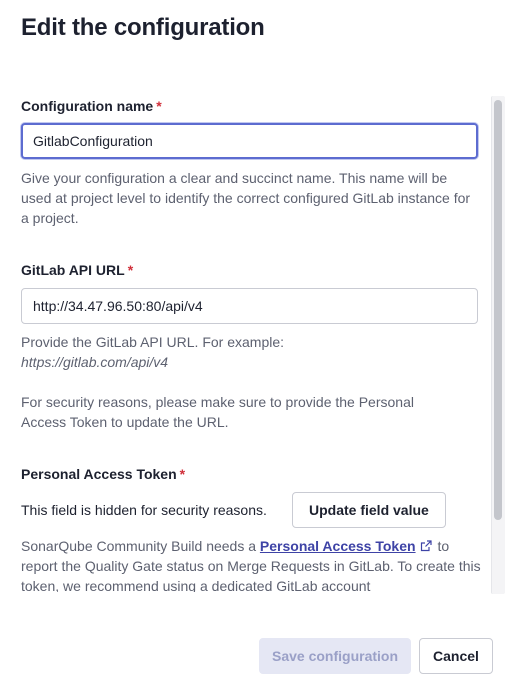 The width and height of the screenshot is (521, 690). I want to click on config-name-value: GitlabConfiguration, so click(93, 141).